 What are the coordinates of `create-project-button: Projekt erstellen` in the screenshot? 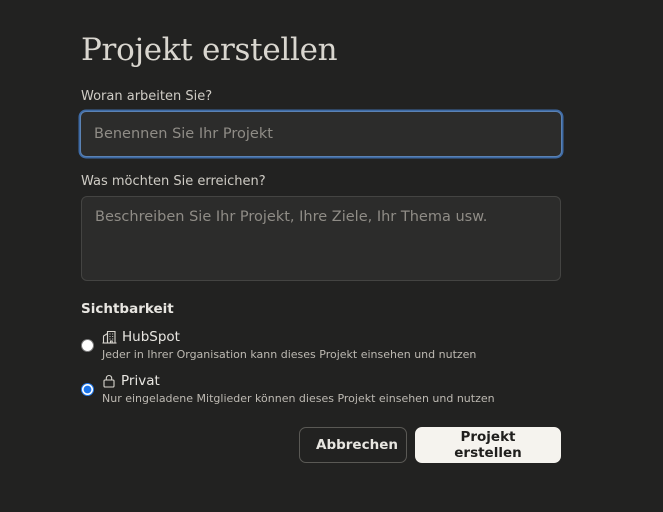 It's located at (488, 445).